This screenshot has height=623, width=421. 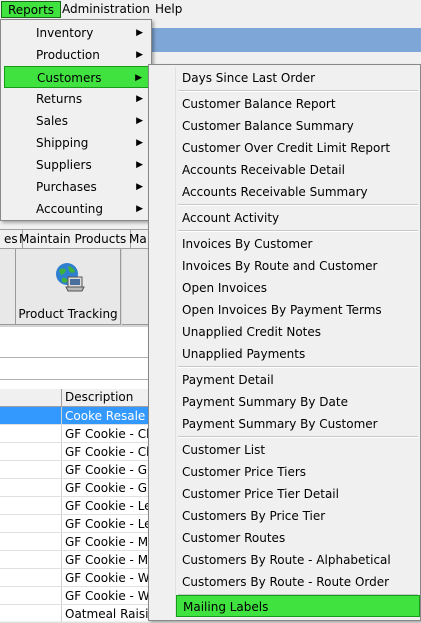 What do you see at coordinates (298, 450) in the screenshot?
I see `report-customer-list: Customer List` at bounding box center [298, 450].